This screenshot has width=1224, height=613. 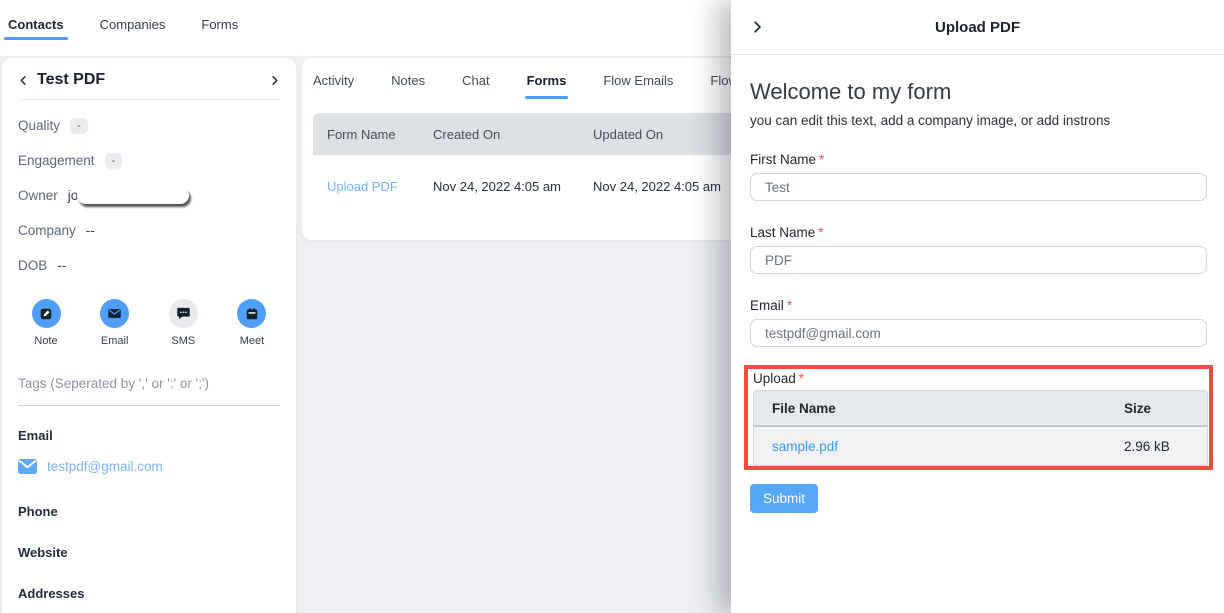 I want to click on uploaded-file-row: sample.pdf 2.96 kB, so click(x=980, y=446).